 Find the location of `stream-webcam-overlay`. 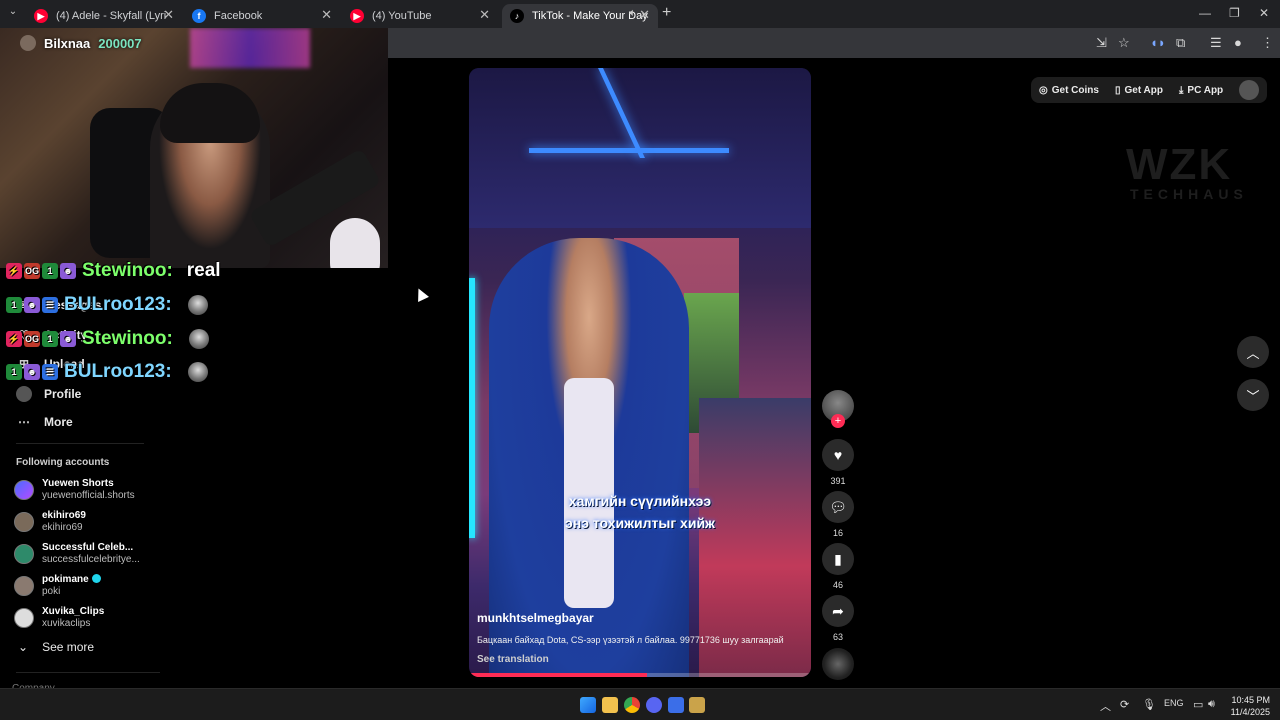

stream-webcam-overlay is located at coordinates (194, 148).